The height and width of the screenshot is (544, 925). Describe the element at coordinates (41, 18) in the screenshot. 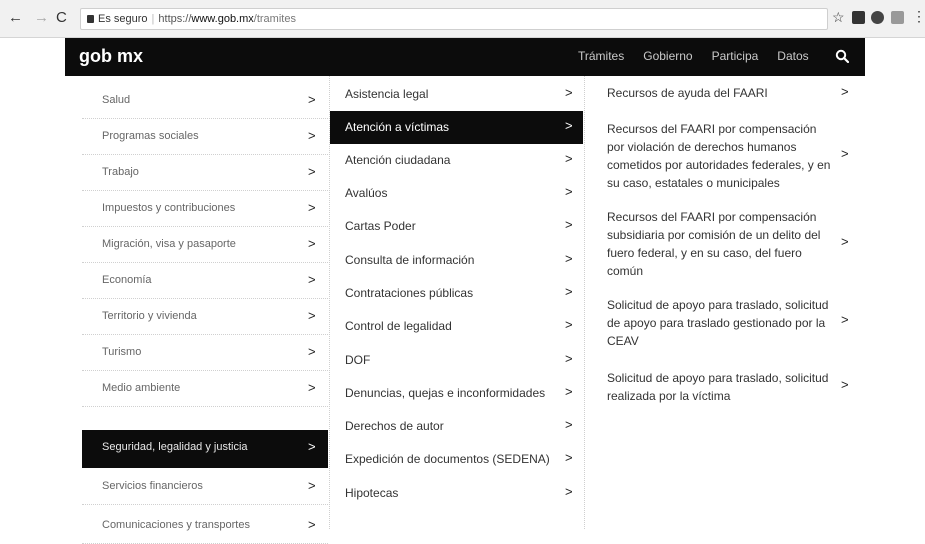

I see `forward-button: →` at that location.